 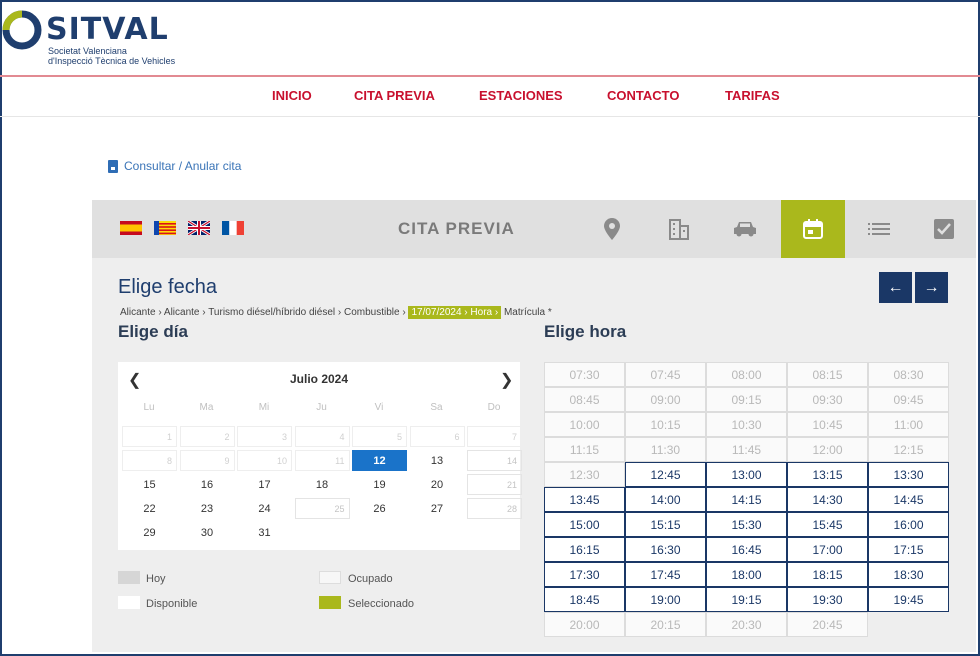 I want to click on nav-tarifas: TARIFAS, so click(x=752, y=95).